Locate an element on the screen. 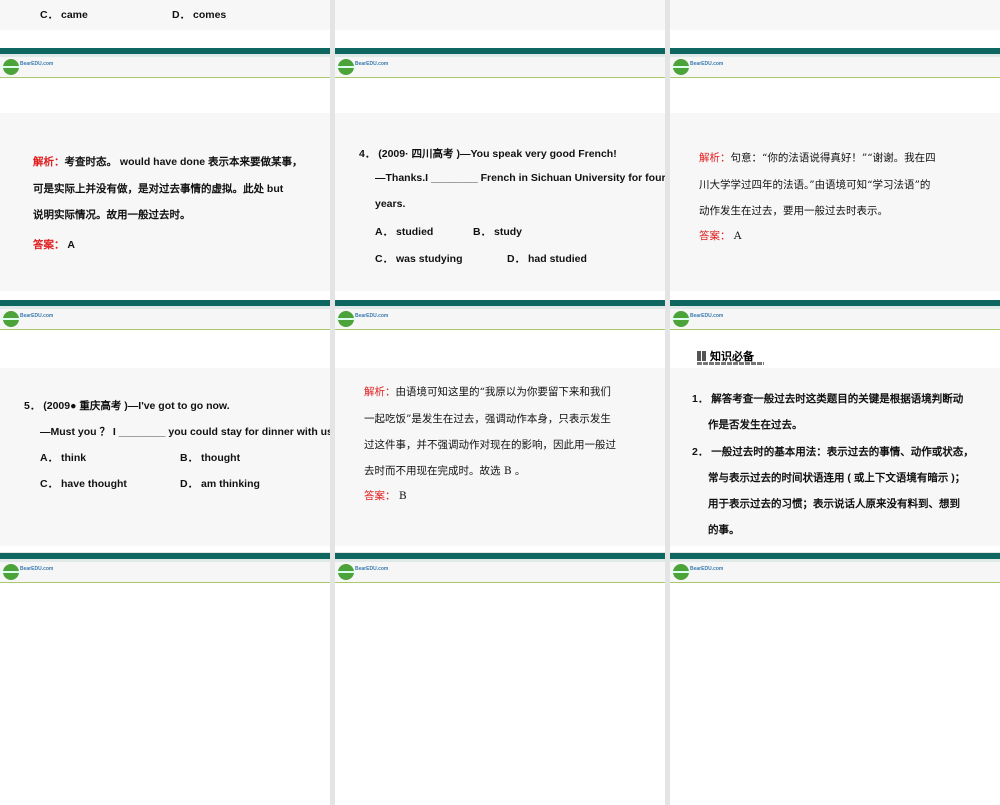  option-b: B． thought is located at coordinates (210, 458).